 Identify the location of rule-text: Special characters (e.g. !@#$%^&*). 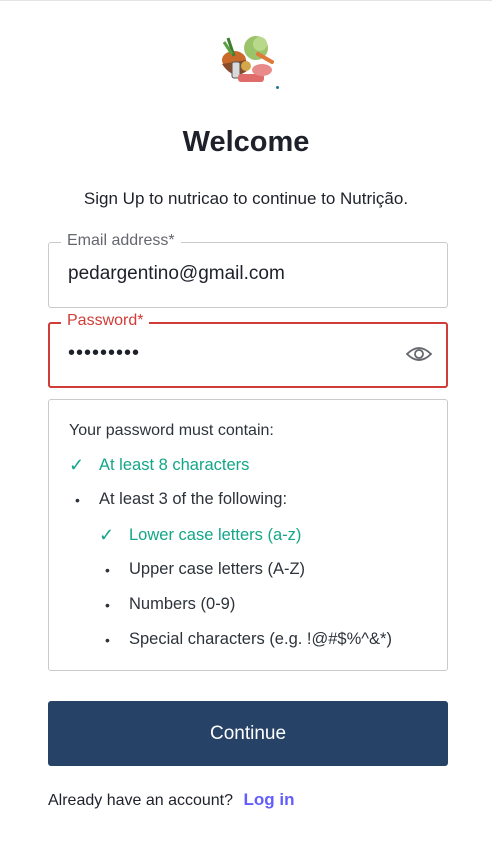
(260, 639).